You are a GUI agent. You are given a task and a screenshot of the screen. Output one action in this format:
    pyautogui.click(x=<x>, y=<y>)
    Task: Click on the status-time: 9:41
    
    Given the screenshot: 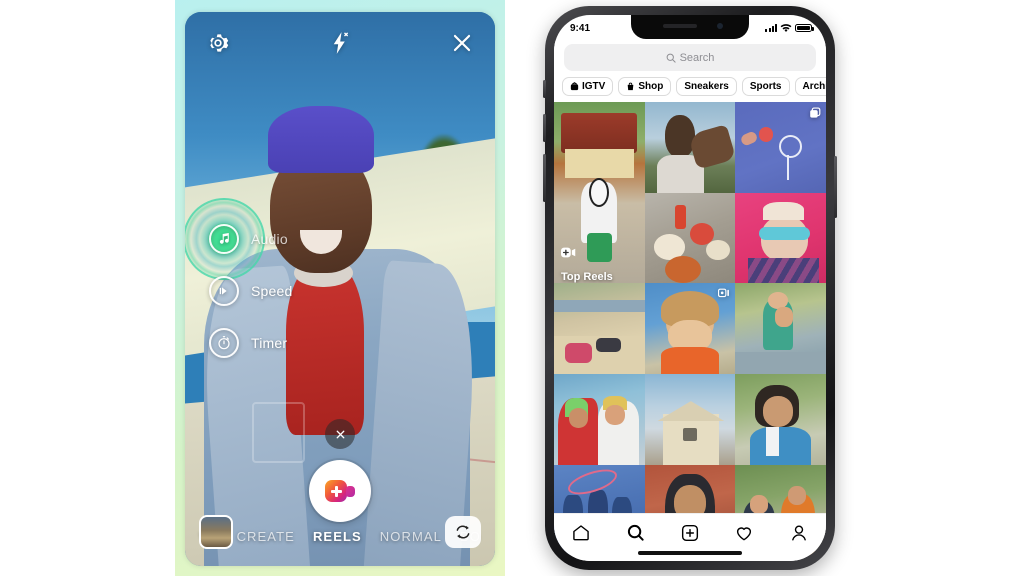 What is the action you would take?
    pyautogui.click(x=580, y=28)
    